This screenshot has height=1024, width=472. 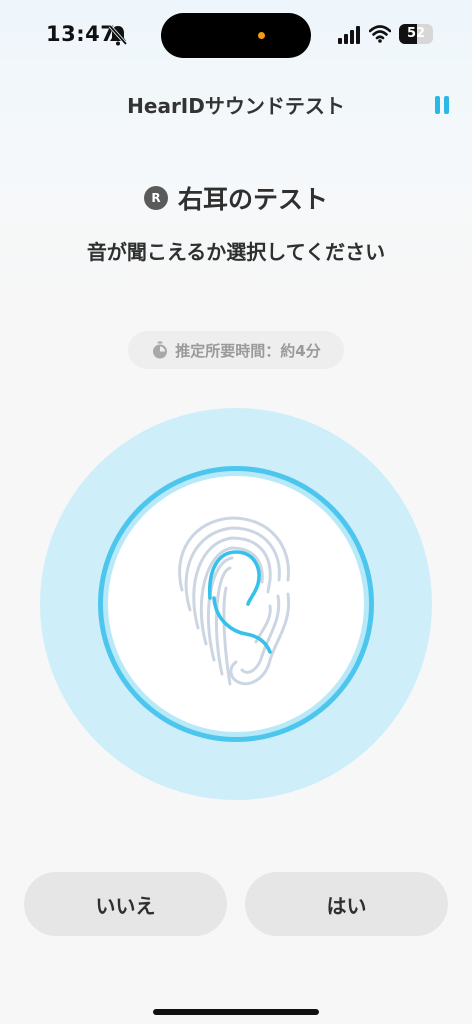 I want to click on home-indicator, so click(x=236, y=1012).